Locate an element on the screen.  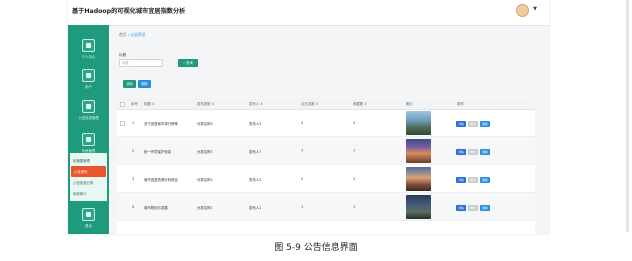
page-scrollbar is located at coordinates (627, 116).